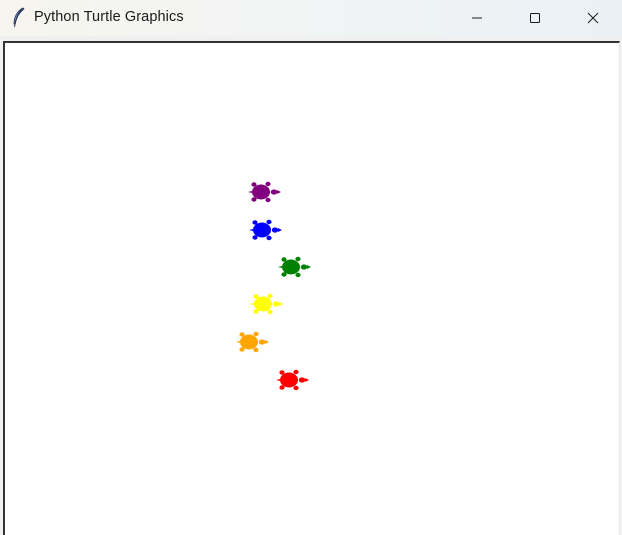 This screenshot has width=622, height=535. I want to click on close-icon, so click(593, 18).